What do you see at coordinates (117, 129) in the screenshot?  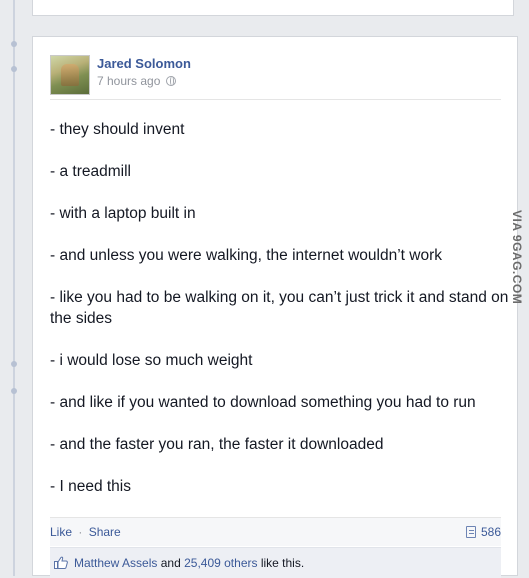 I see `post-line: - they should invent` at bounding box center [117, 129].